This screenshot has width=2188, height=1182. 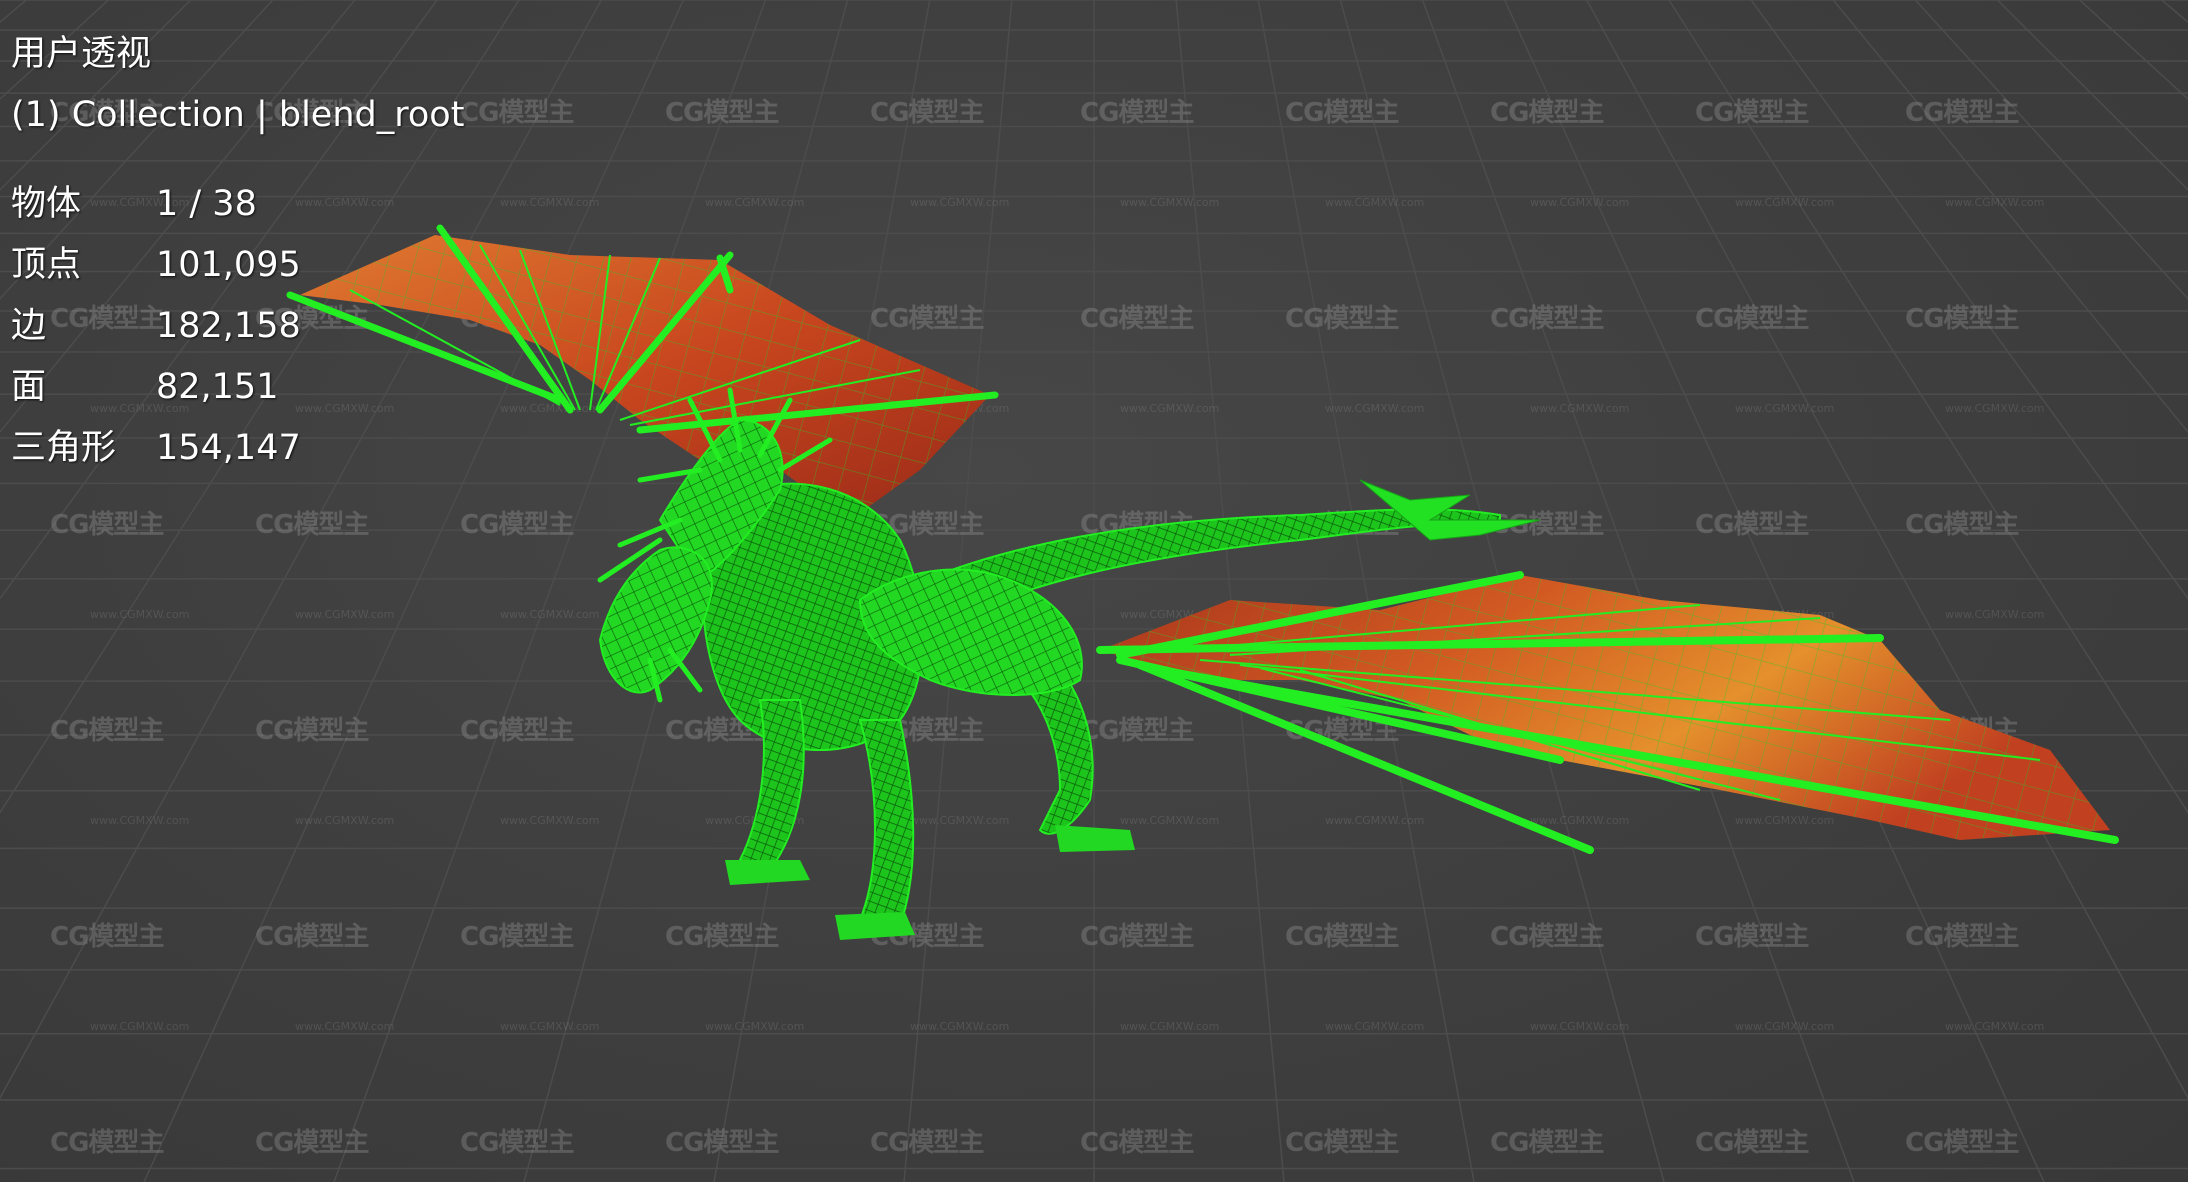 I want to click on stat-value: 82,151, so click(x=217, y=387).